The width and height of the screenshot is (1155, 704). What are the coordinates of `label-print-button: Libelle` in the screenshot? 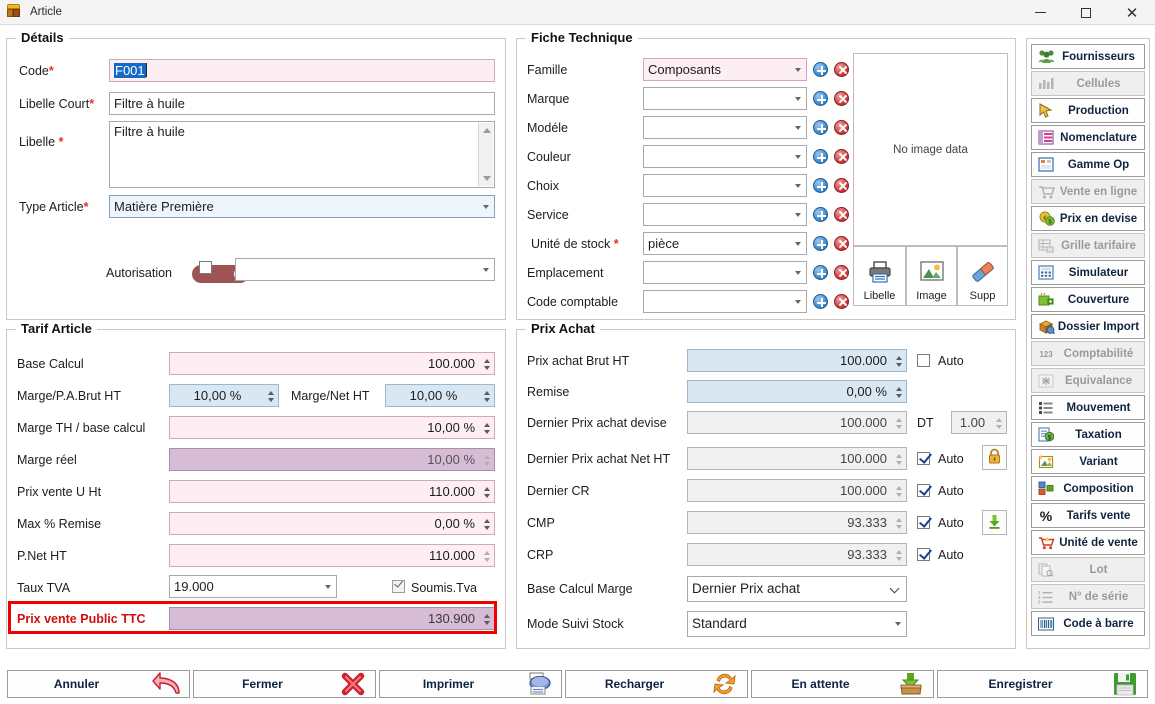 It's located at (879, 276).